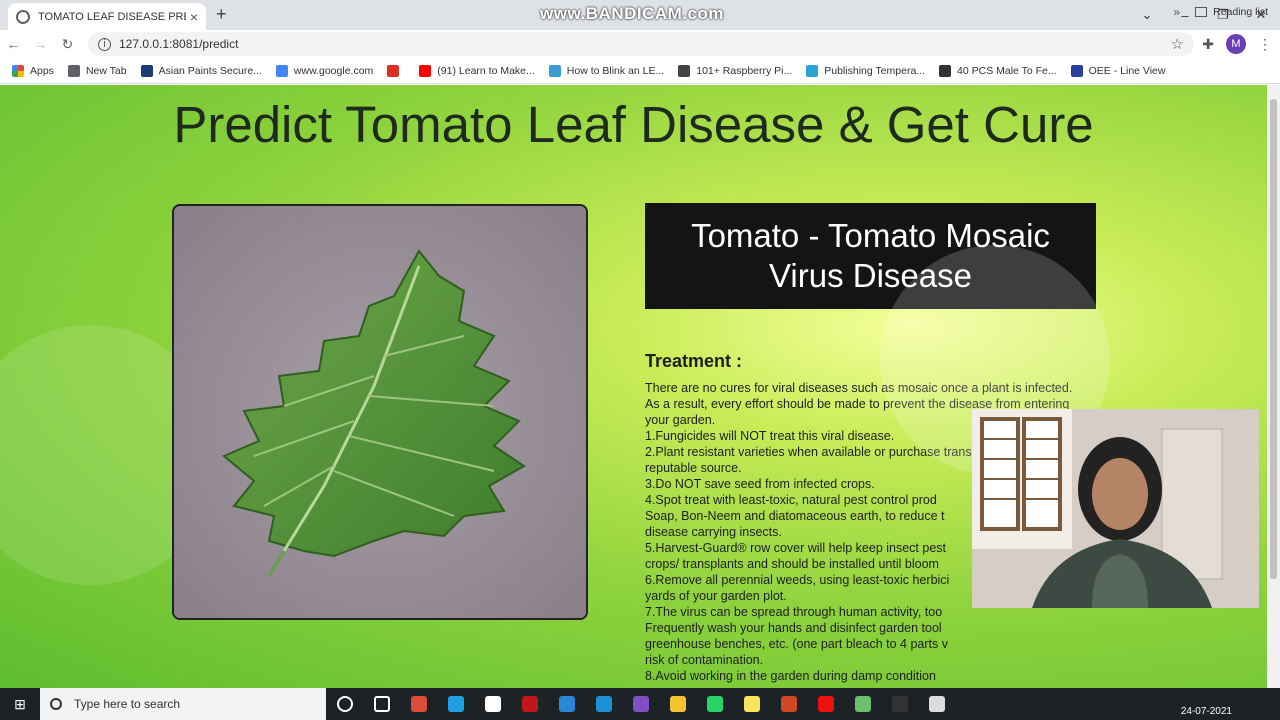 The image size is (1280, 720). Describe the element at coordinates (67, 44) in the screenshot. I see `reload-button: ↻` at that location.